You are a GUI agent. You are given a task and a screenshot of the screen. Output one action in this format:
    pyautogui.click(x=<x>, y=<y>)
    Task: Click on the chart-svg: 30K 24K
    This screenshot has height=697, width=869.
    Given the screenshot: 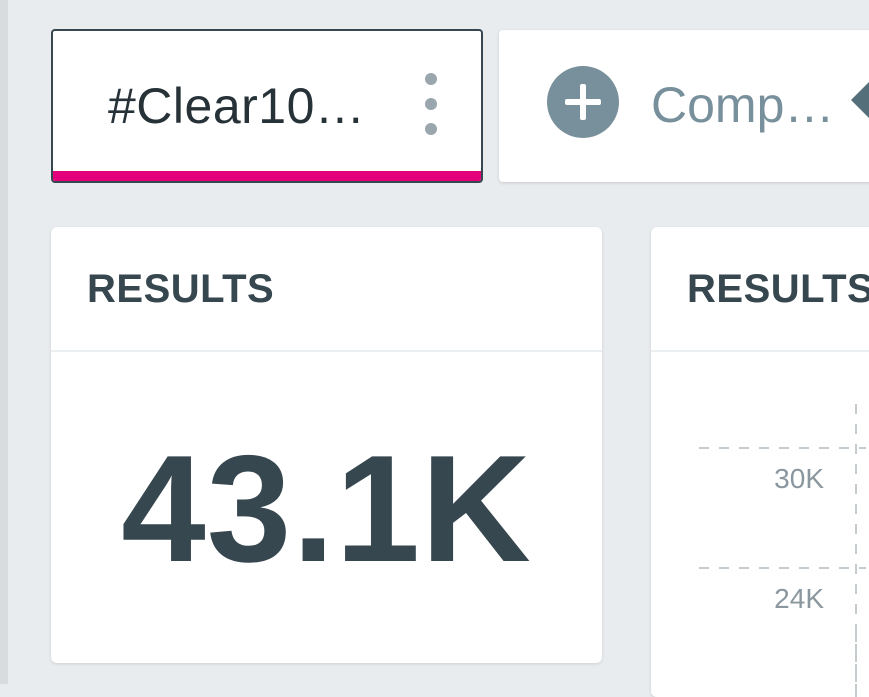 What is the action you would take?
    pyautogui.click(x=782, y=550)
    